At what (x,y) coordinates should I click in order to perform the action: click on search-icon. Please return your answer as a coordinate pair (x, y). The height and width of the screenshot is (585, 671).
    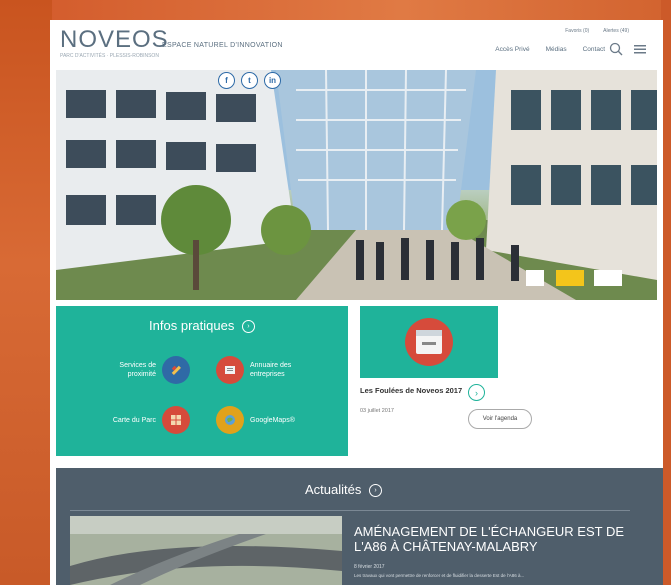
    Looking at the image, I should click on (616, 49).